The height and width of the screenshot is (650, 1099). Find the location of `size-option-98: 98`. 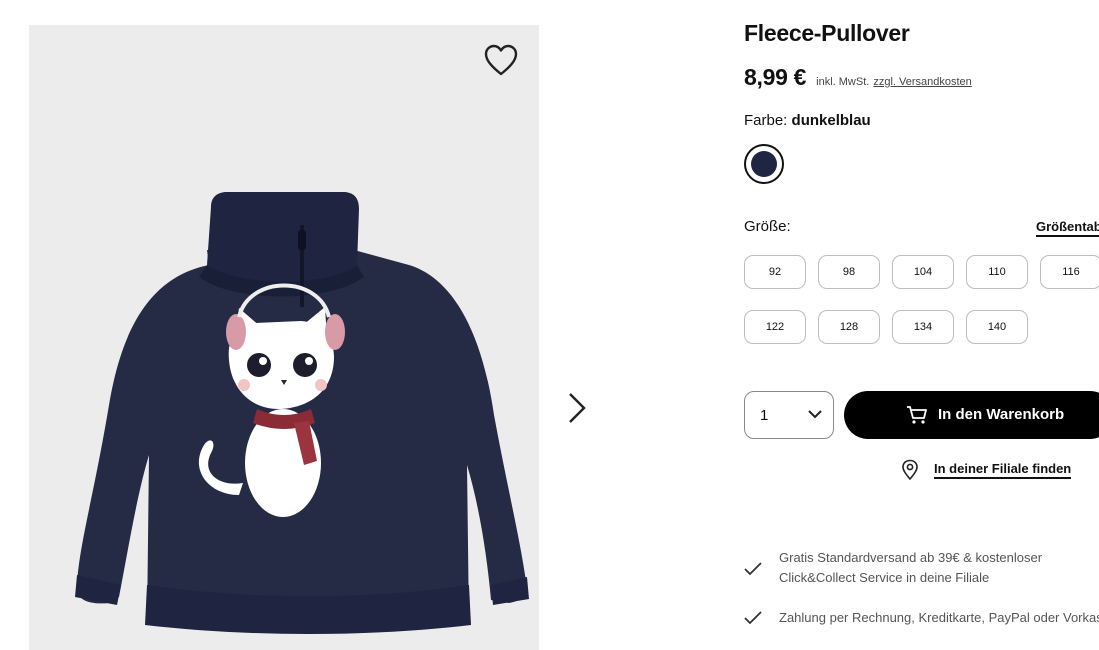

size-option-98: 98 is located at coordinates (849, 272).